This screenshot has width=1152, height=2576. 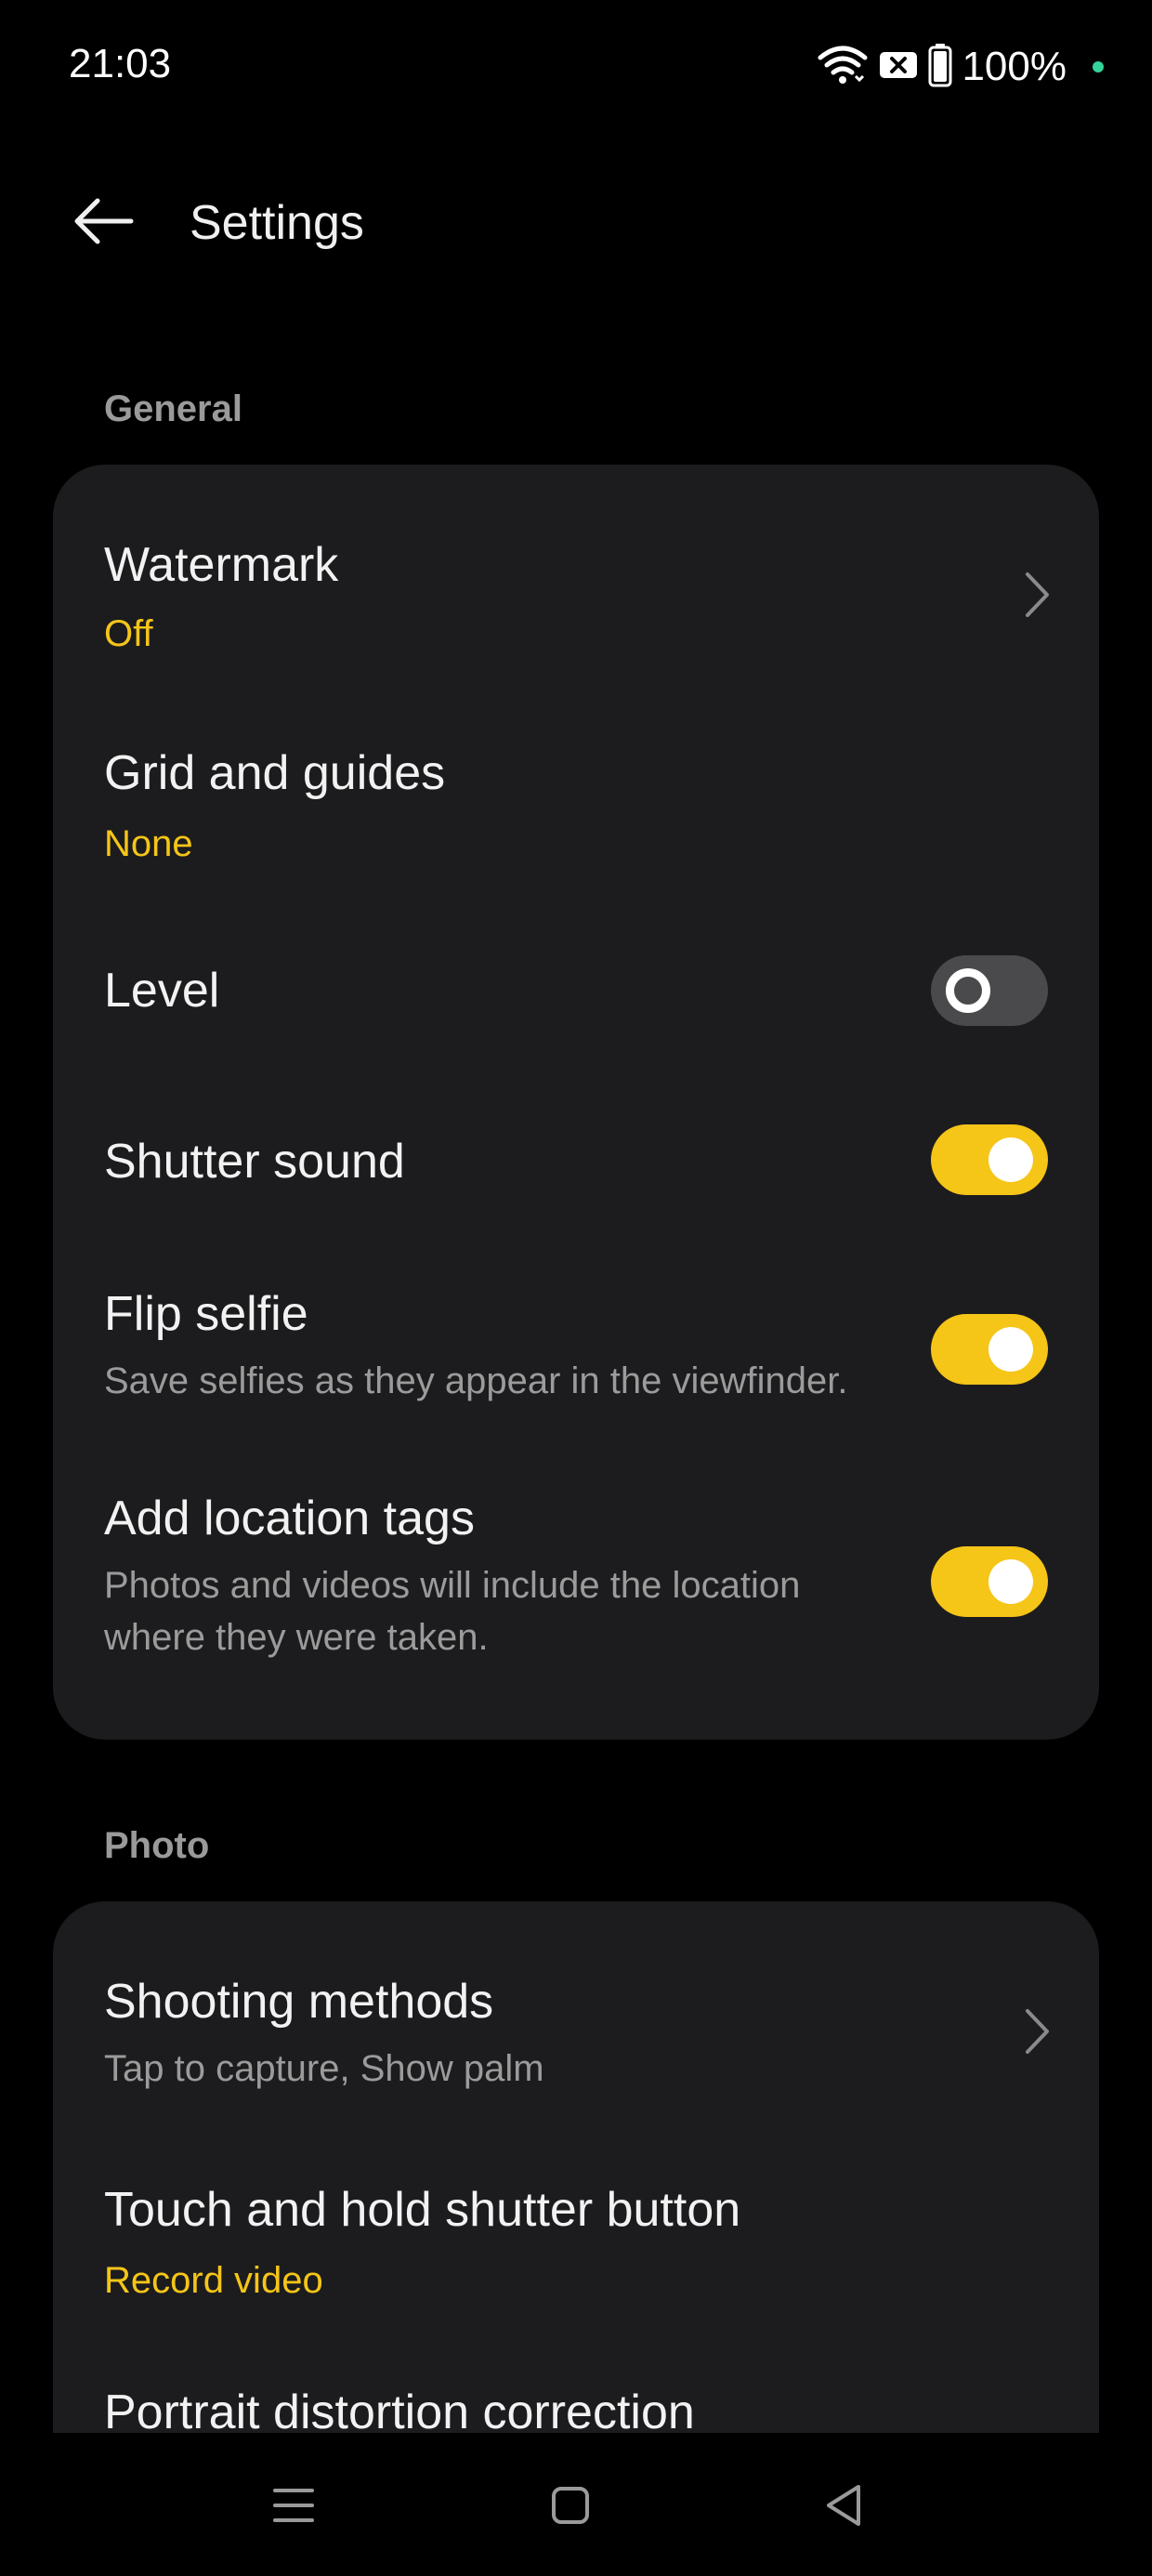 I want to click on home-square-icon, so click(x=570, y=2507).